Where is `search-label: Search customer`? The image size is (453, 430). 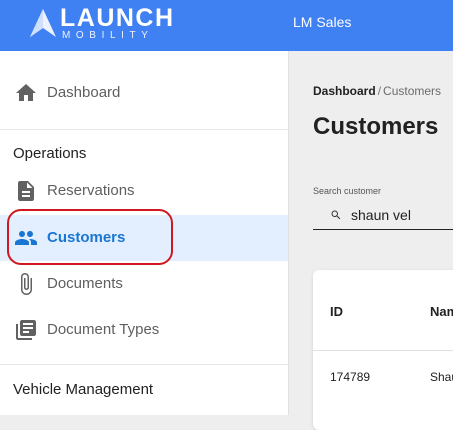 search-label: Search customer is located at coordinates (347, 191).